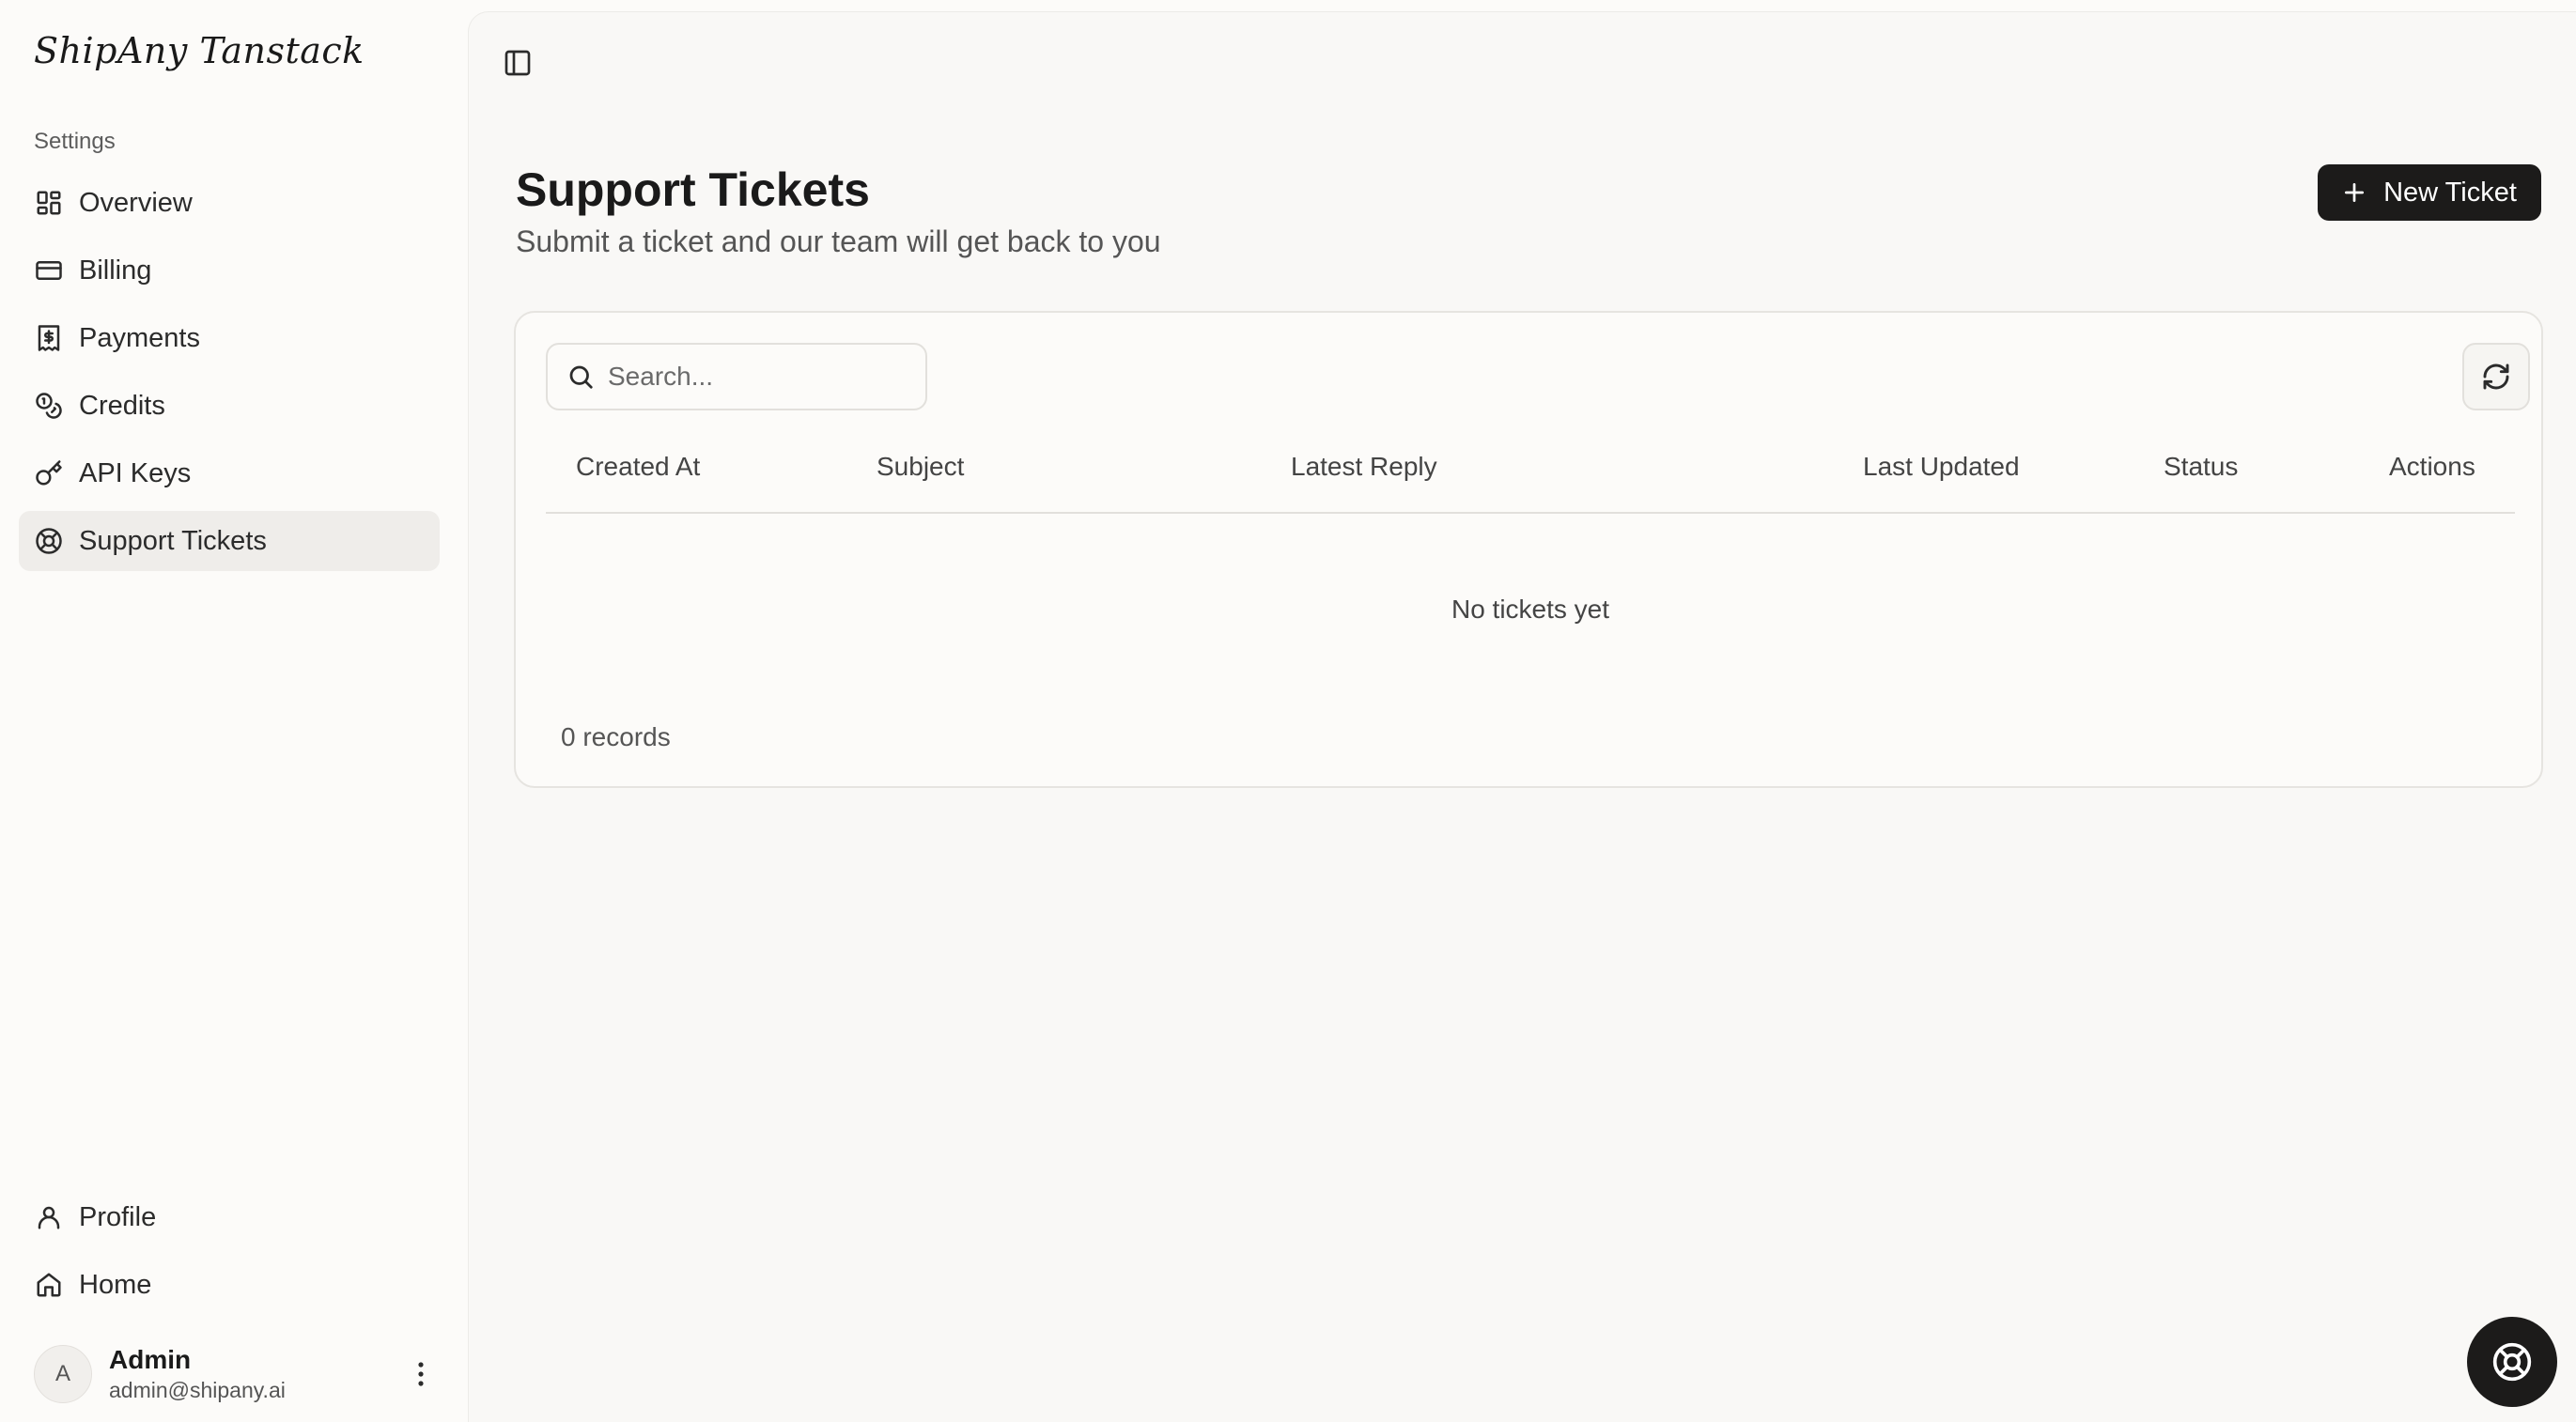 Image resolution: width=2576 pixels, height=1422 pixels. What do you see at coordinates (49, 1285) in the screenshot?
I see `home-icon` at bounding box center [49, 1285].